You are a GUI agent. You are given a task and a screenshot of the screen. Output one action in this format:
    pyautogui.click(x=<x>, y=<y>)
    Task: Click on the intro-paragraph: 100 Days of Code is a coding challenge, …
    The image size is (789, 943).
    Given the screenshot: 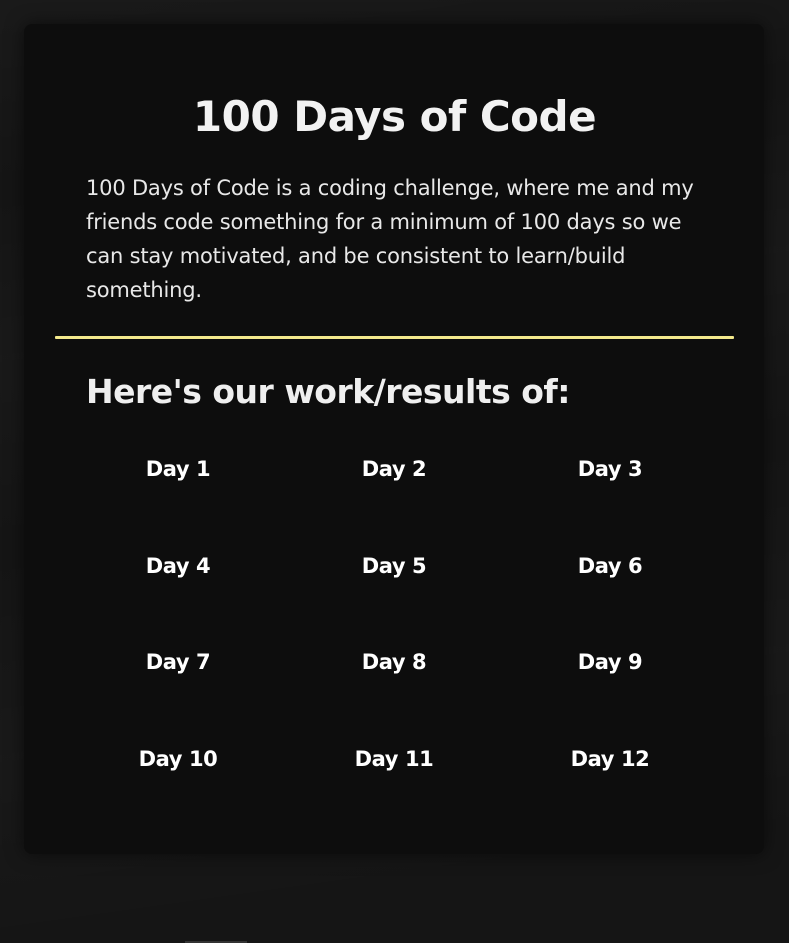 What is the action you would take?
    pyautogui.click(x=390, y=239)
    